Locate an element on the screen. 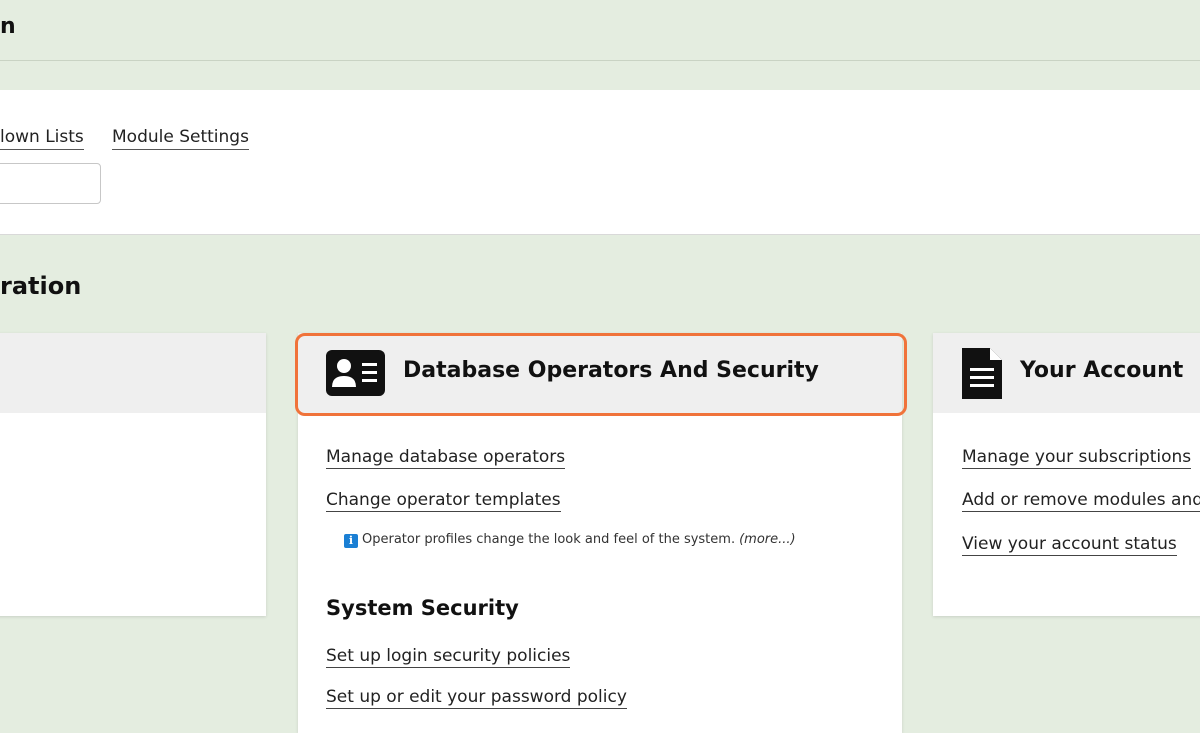 This screenshot has height=733, width=1200. document-icon is located at coordinates (982, 373).